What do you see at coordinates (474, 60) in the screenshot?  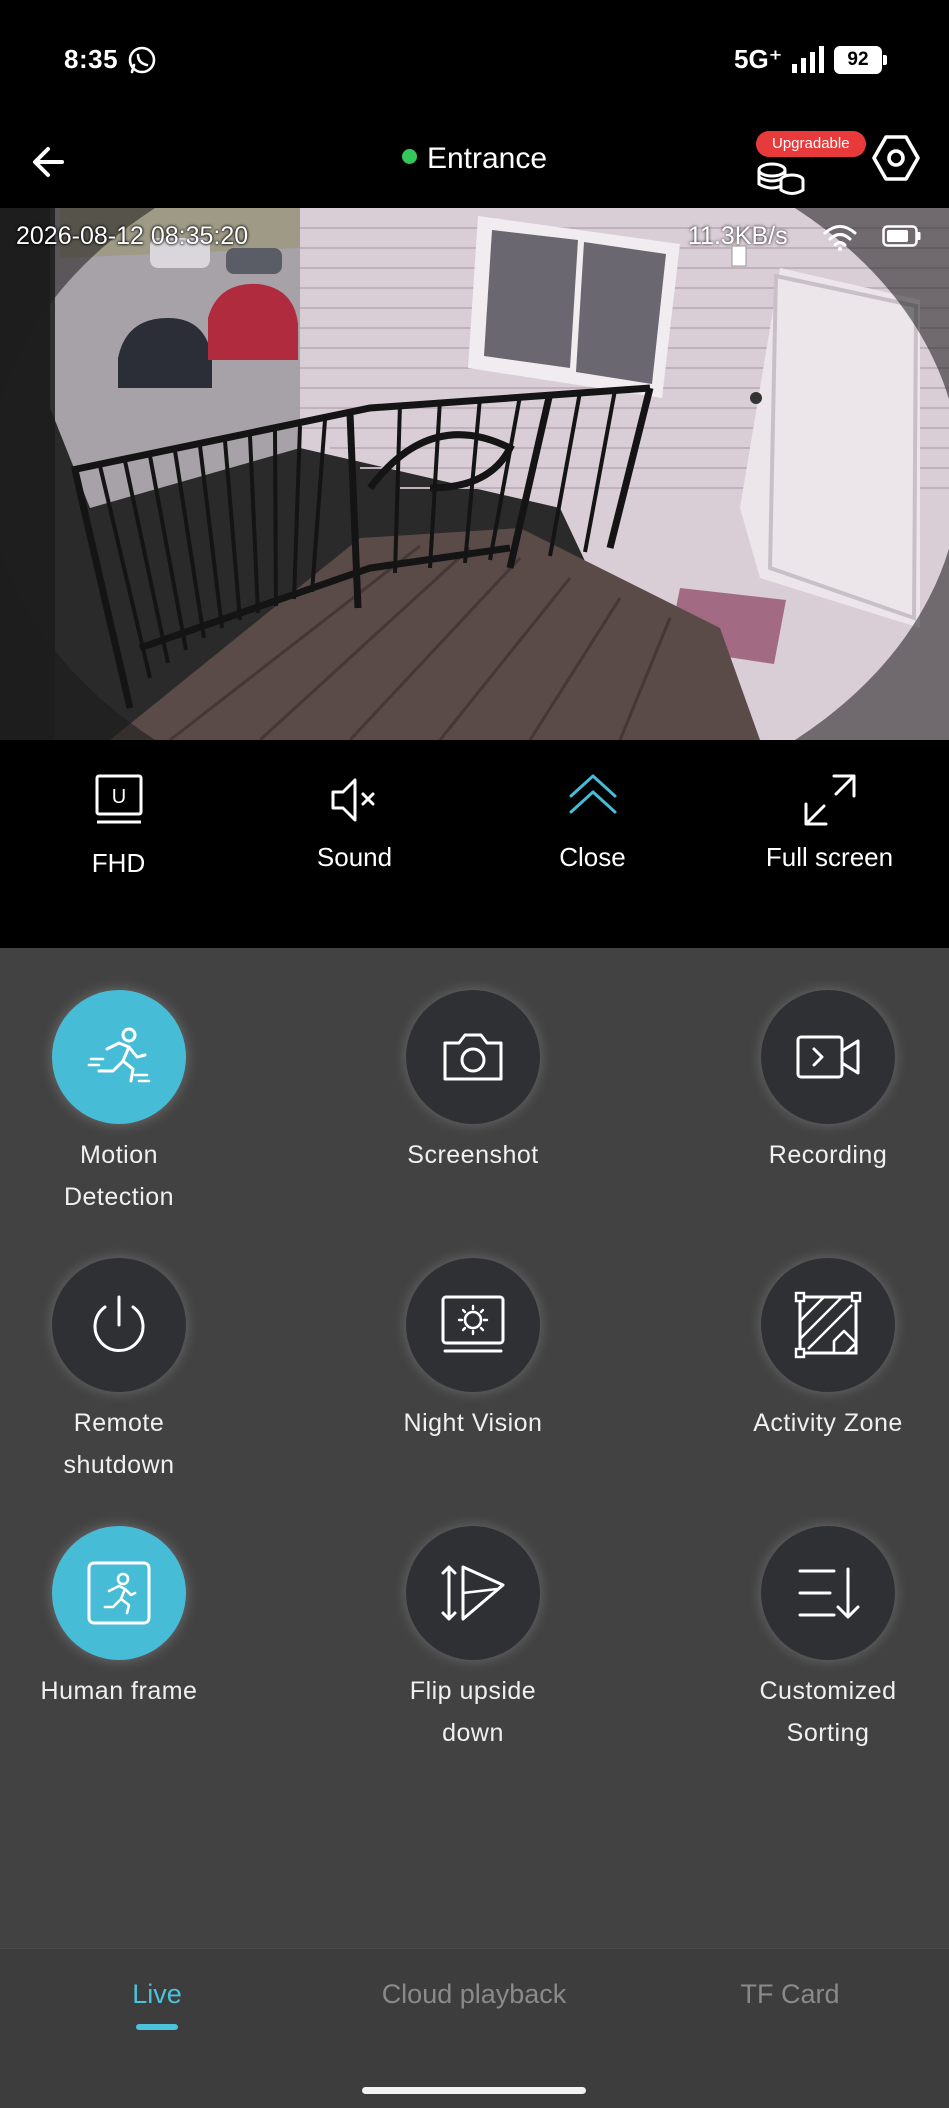 I see `status-bar: 8:35 5G⁺ 92` at bounding box center [474, 60].